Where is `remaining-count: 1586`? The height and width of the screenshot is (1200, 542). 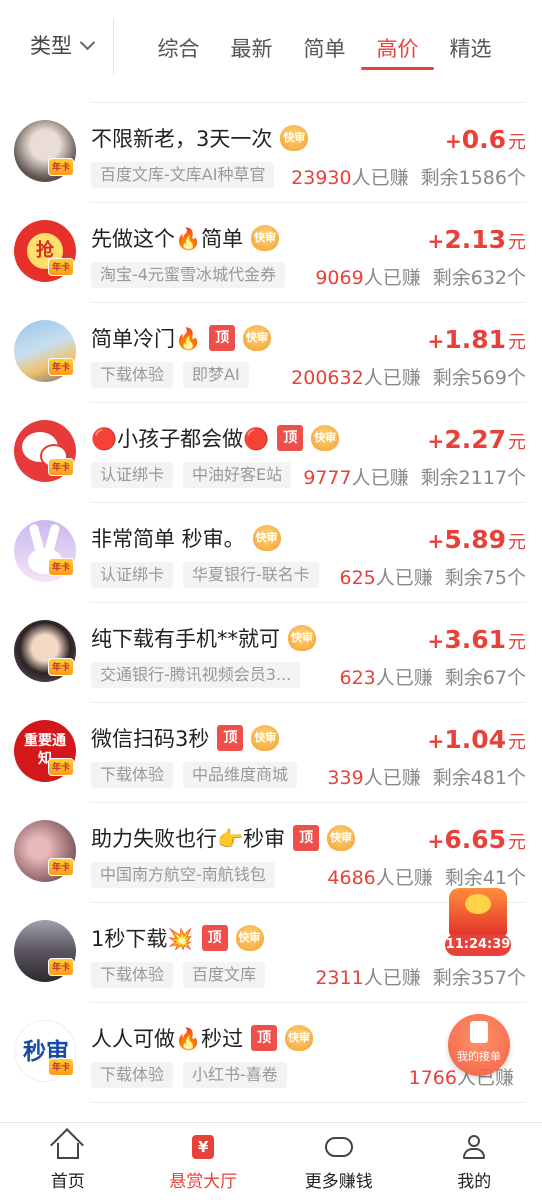 remaining-count: 1586 is located at coordinates (482, 178).